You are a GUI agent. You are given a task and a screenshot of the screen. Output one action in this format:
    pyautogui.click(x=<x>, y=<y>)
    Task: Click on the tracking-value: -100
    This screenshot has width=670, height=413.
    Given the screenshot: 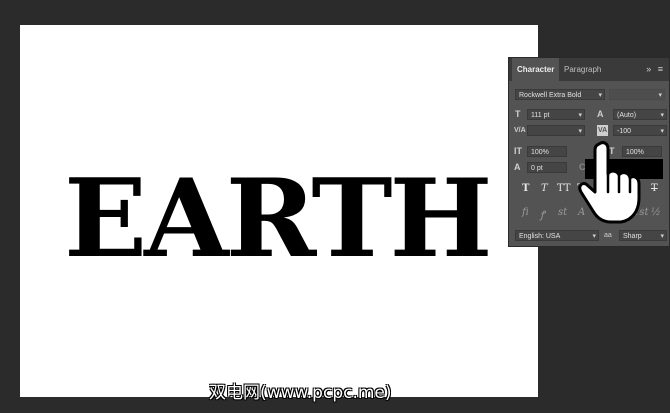 What is the action you would take?
    pyautogui.click(x=624, y=131)
    